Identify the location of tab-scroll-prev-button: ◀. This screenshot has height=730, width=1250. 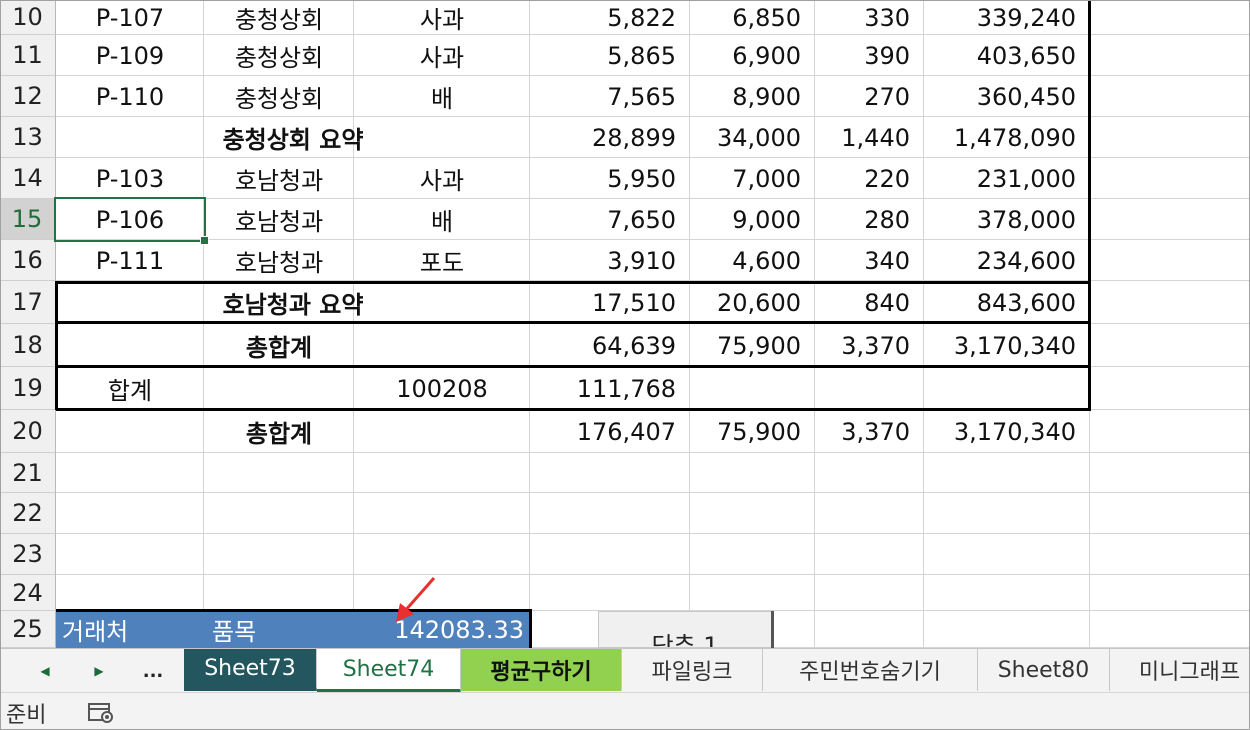
(45, 671).